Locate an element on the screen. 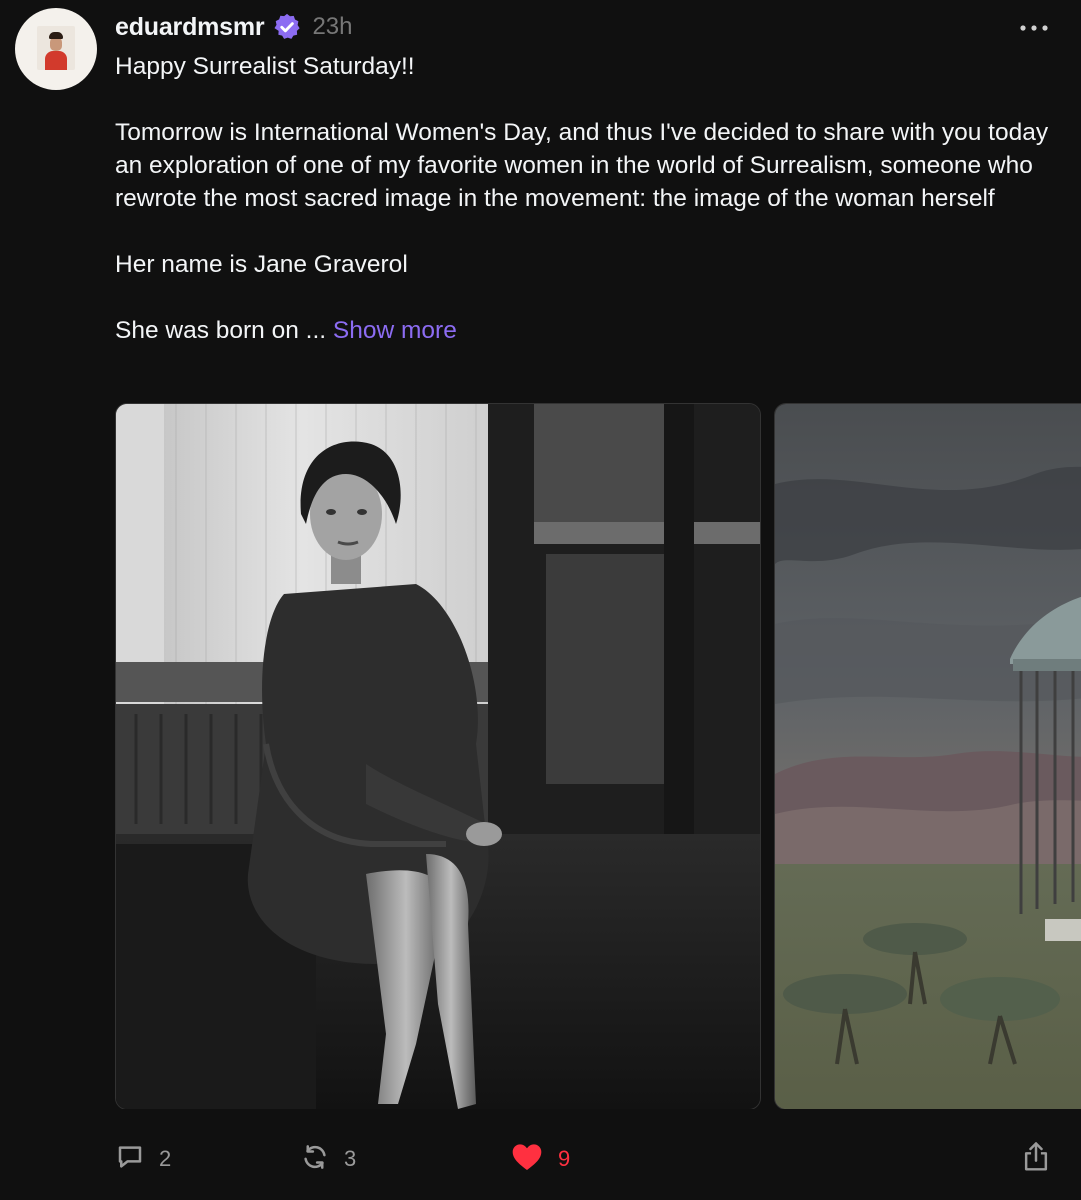 The image size is (1081, 1200). repost-icon is located at coordinates (315, 1159).